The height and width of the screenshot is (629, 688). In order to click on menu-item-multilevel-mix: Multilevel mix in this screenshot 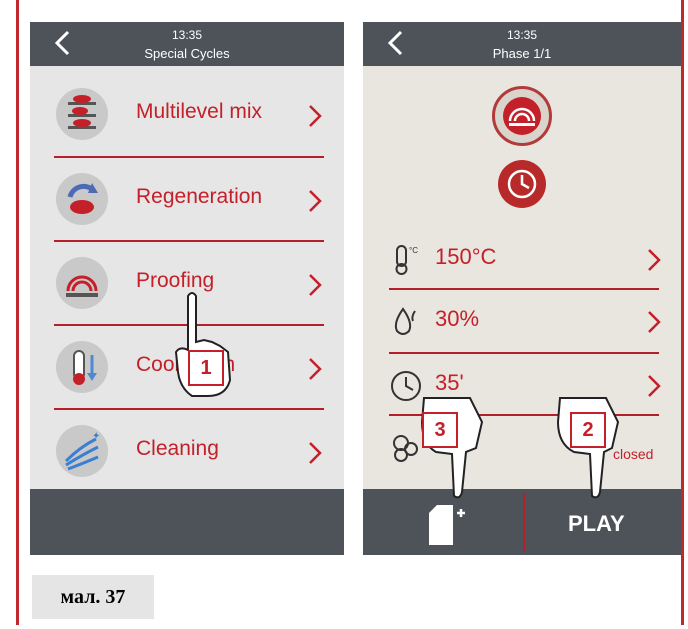, I will do `click(187, 115)`.